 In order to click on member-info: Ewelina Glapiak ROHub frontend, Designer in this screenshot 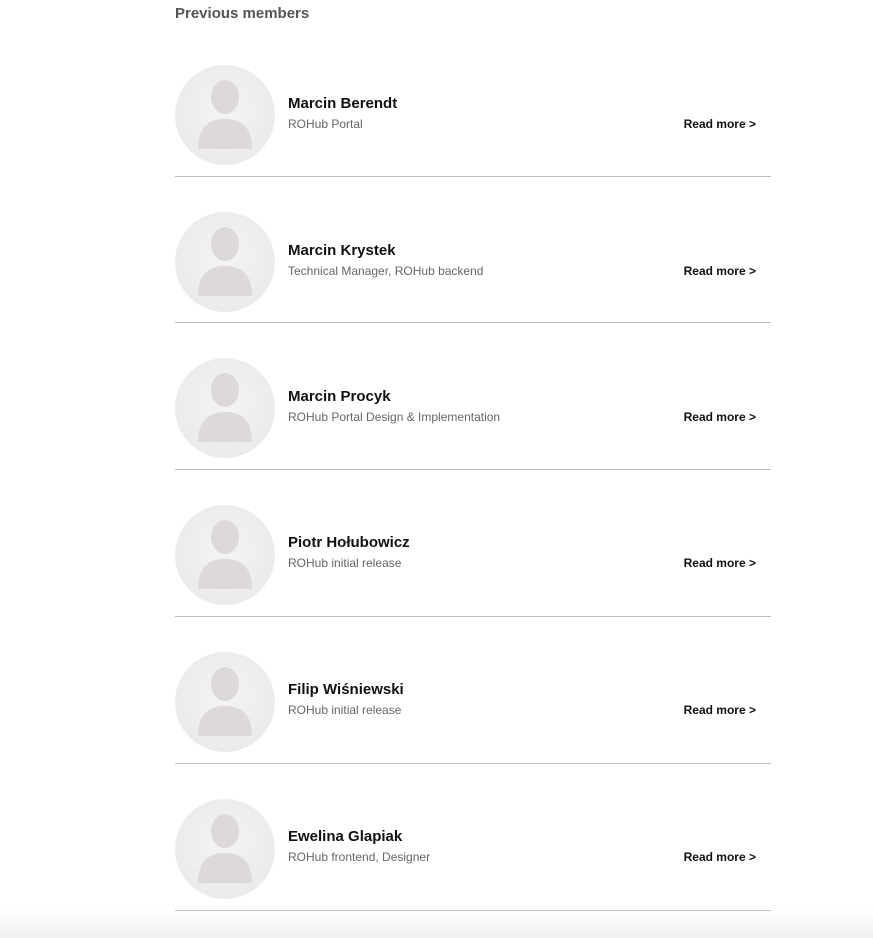, I will do `click(359, 846)`.